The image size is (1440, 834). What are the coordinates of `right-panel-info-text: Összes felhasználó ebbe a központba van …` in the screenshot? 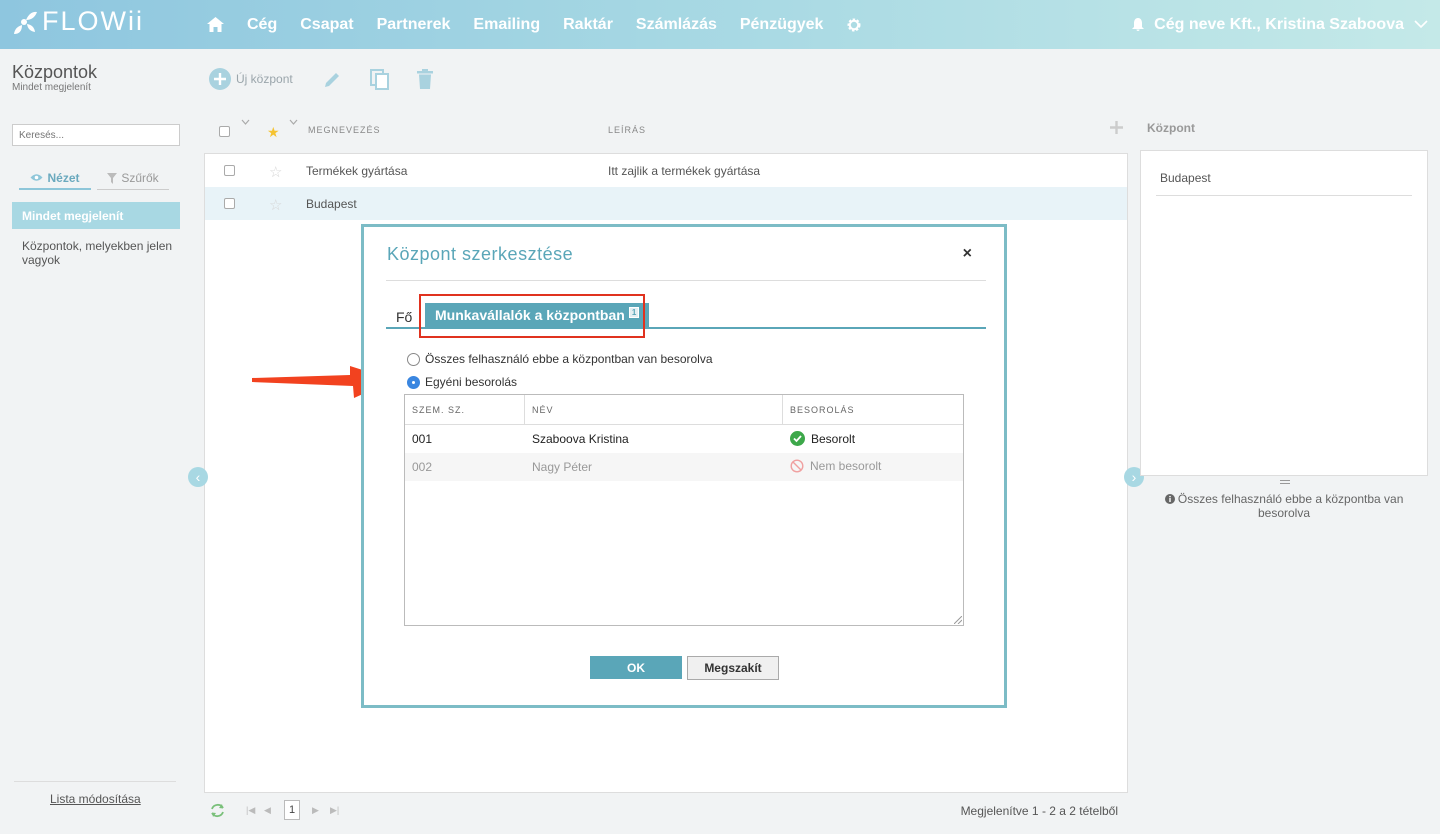 It's located at (1290, 506).